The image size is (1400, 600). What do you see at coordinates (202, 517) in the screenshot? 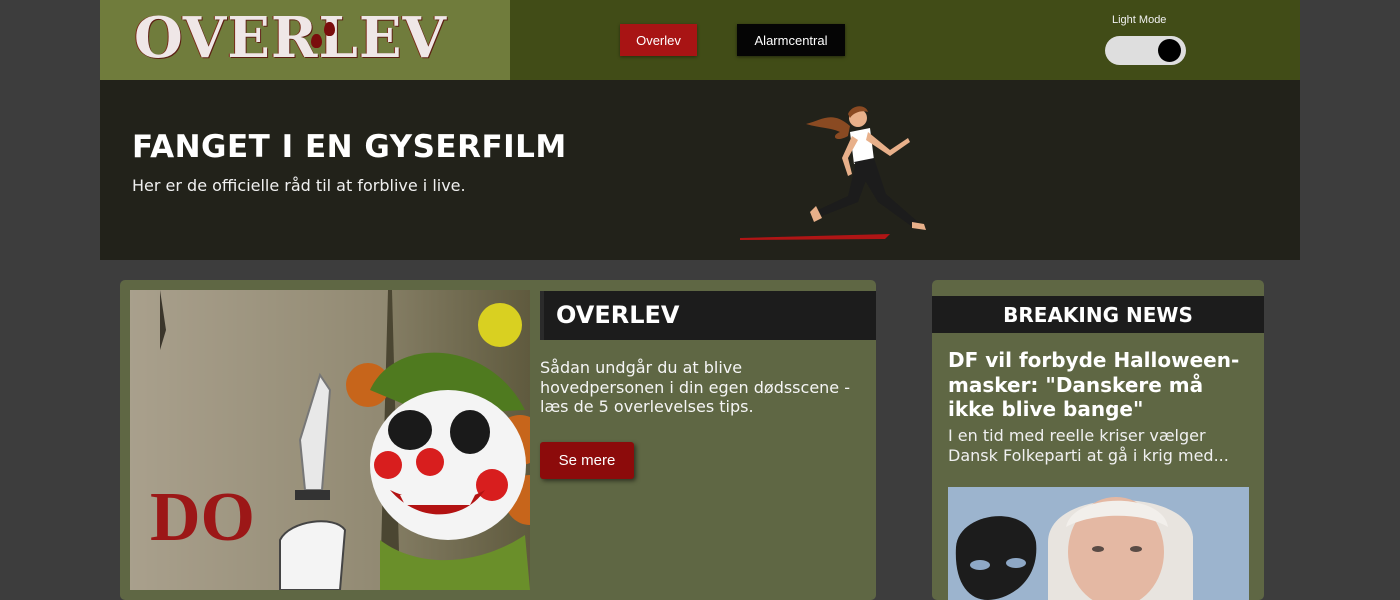
I see `blood-text: DO` at bounding box center [202, 517].